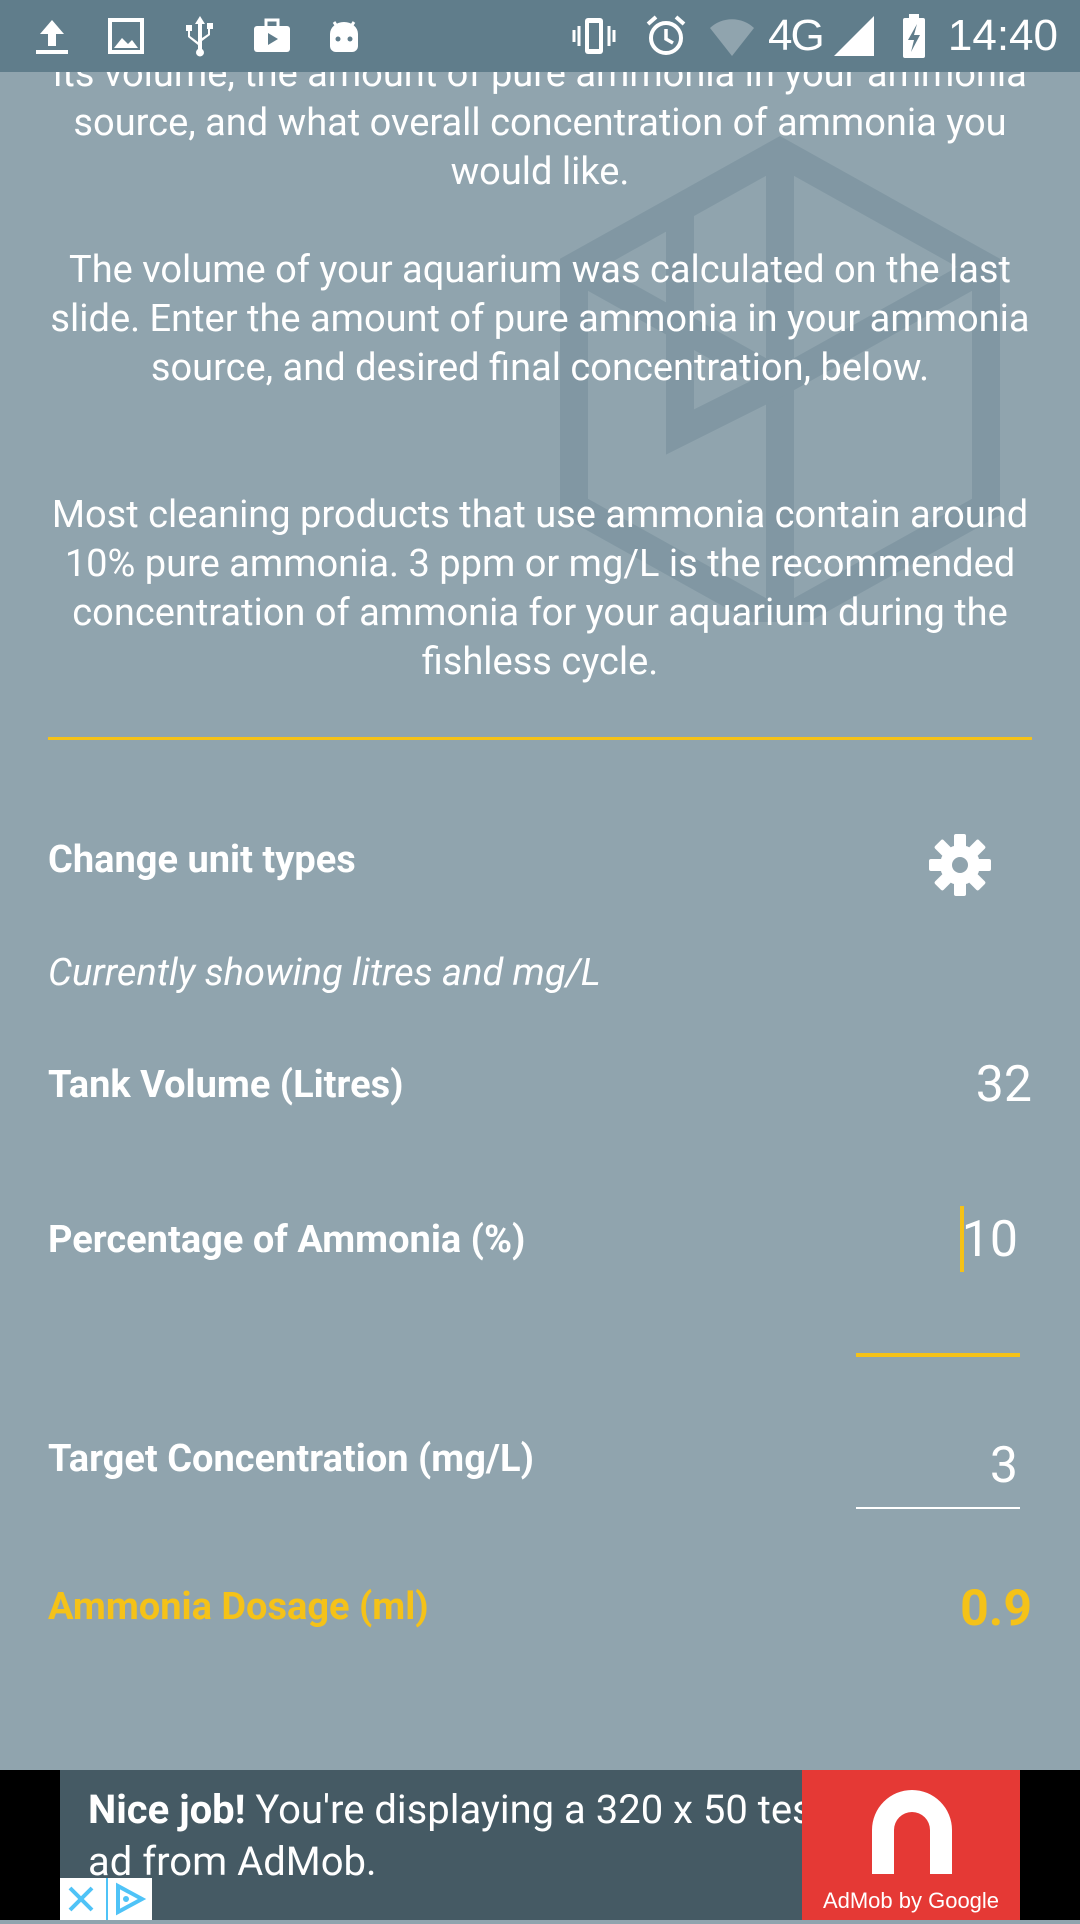 The height and width of the screenshot is (1924, 1080). I want to click on tank-volume-value: 32, so click(1003, 1085).